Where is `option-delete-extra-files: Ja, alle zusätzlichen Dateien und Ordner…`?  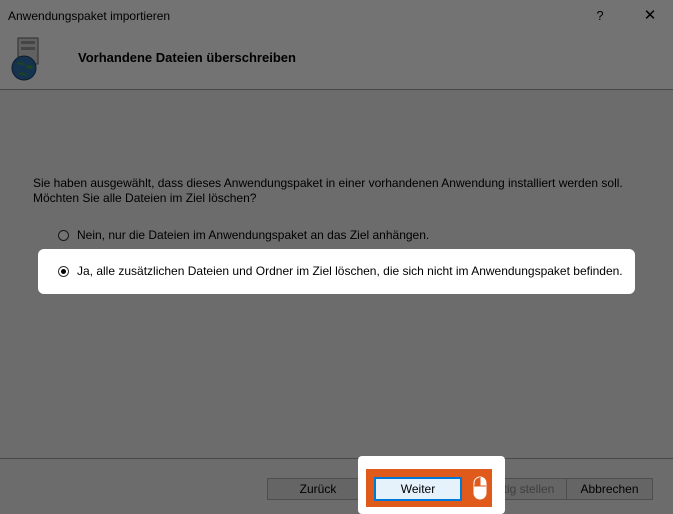
option-delete-extra-files: Ja, alle zusätzlichen Dateien und Ordner… is located at coordinates (340, 271).